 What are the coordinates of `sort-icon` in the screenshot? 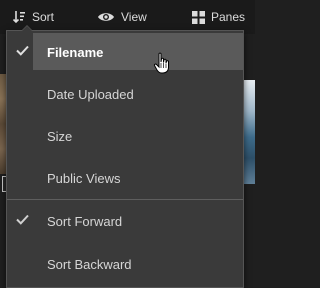 It's located at (19, 17).